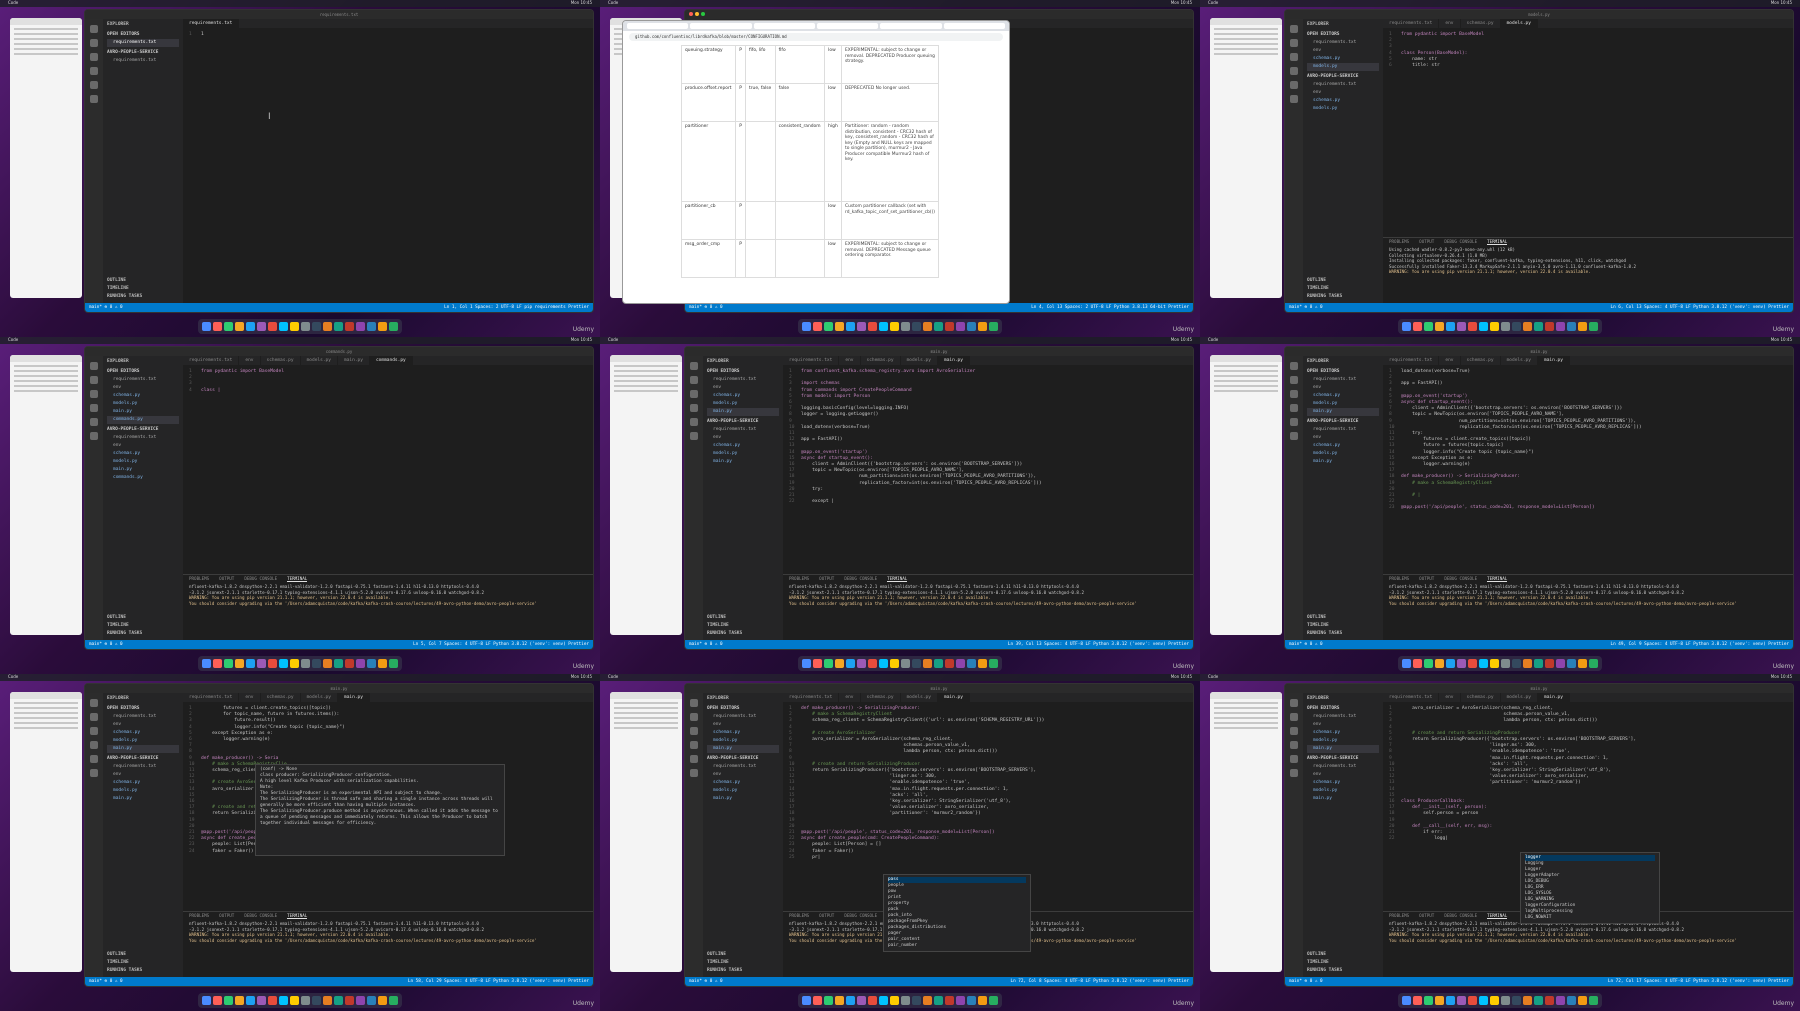 This screenshot has width=1800, height=1011. I want to click on file-tree-item: main.py, so click(143, 799).